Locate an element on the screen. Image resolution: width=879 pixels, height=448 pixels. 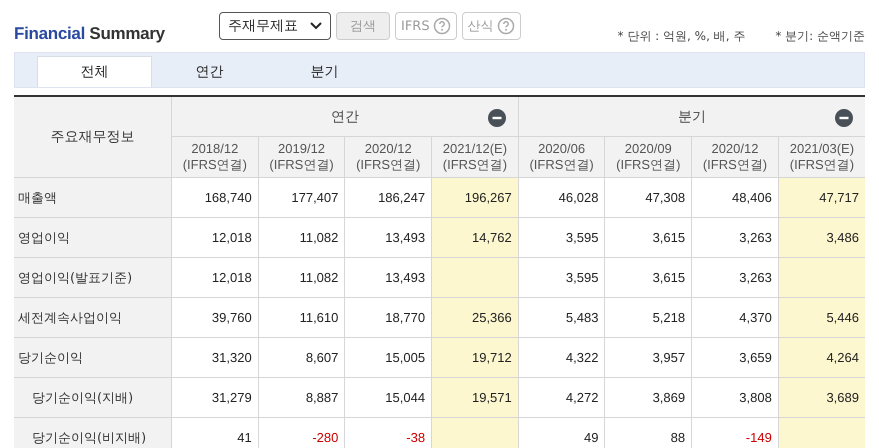
table-cell: 25,366 is located at coordinates (475, 318).